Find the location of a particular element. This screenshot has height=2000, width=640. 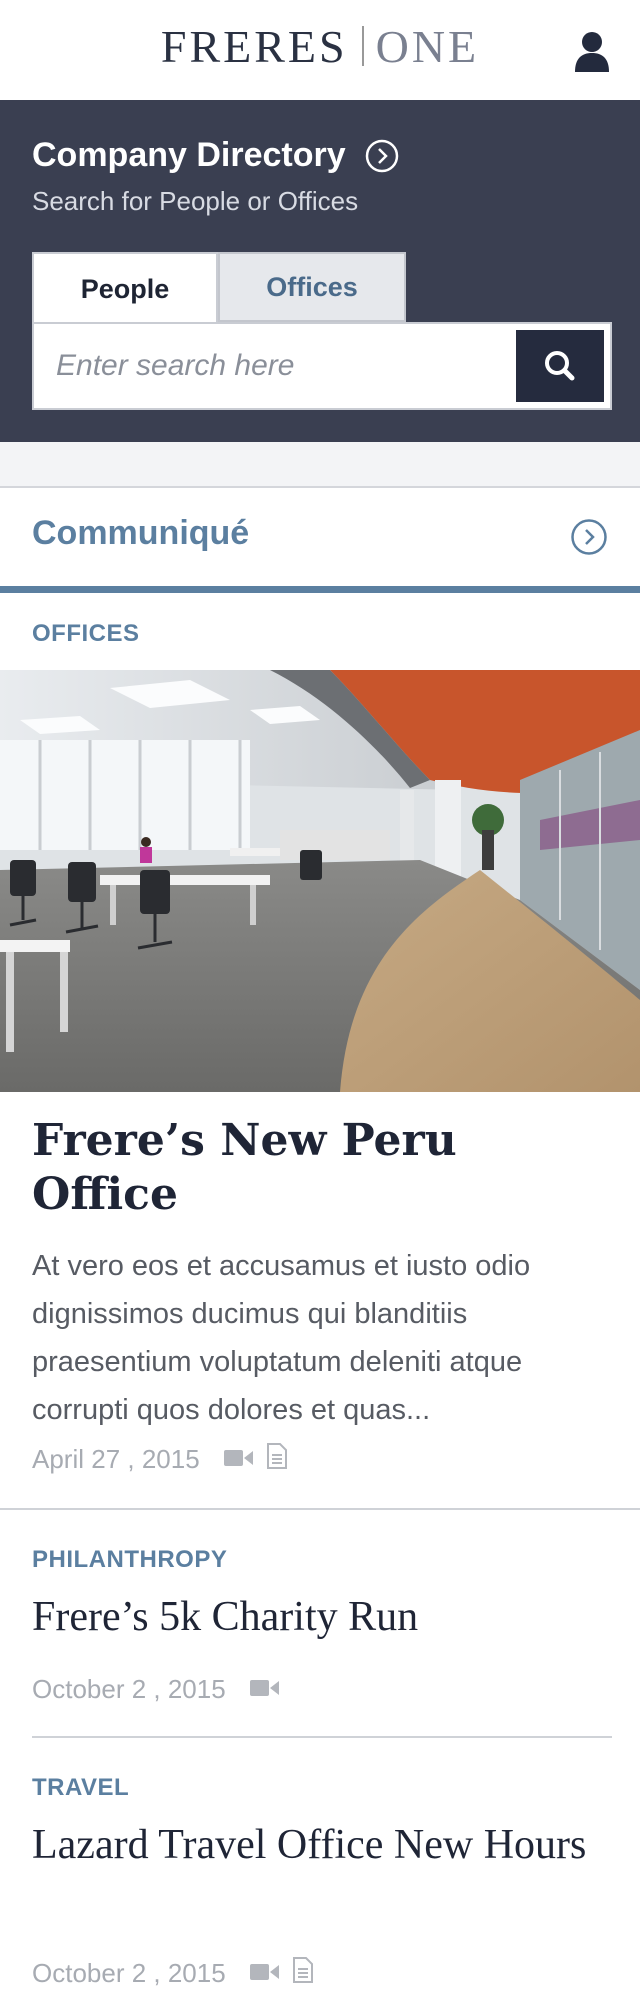

directory-title: Company Directory is located at coordinates (189, 155).